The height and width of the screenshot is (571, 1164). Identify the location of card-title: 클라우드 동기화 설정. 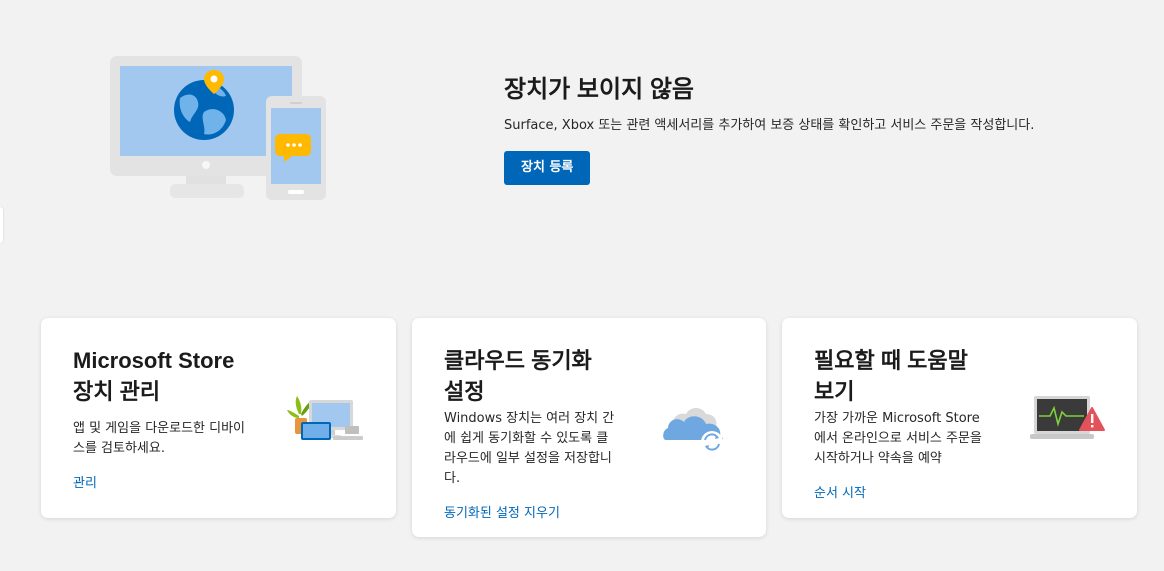
(544, 376).